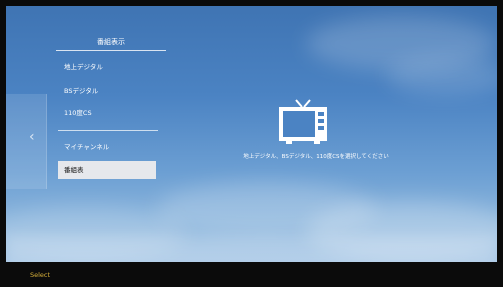 This screenshot has height=287, width=503. I want to click on back-tab, so click(26, 141).